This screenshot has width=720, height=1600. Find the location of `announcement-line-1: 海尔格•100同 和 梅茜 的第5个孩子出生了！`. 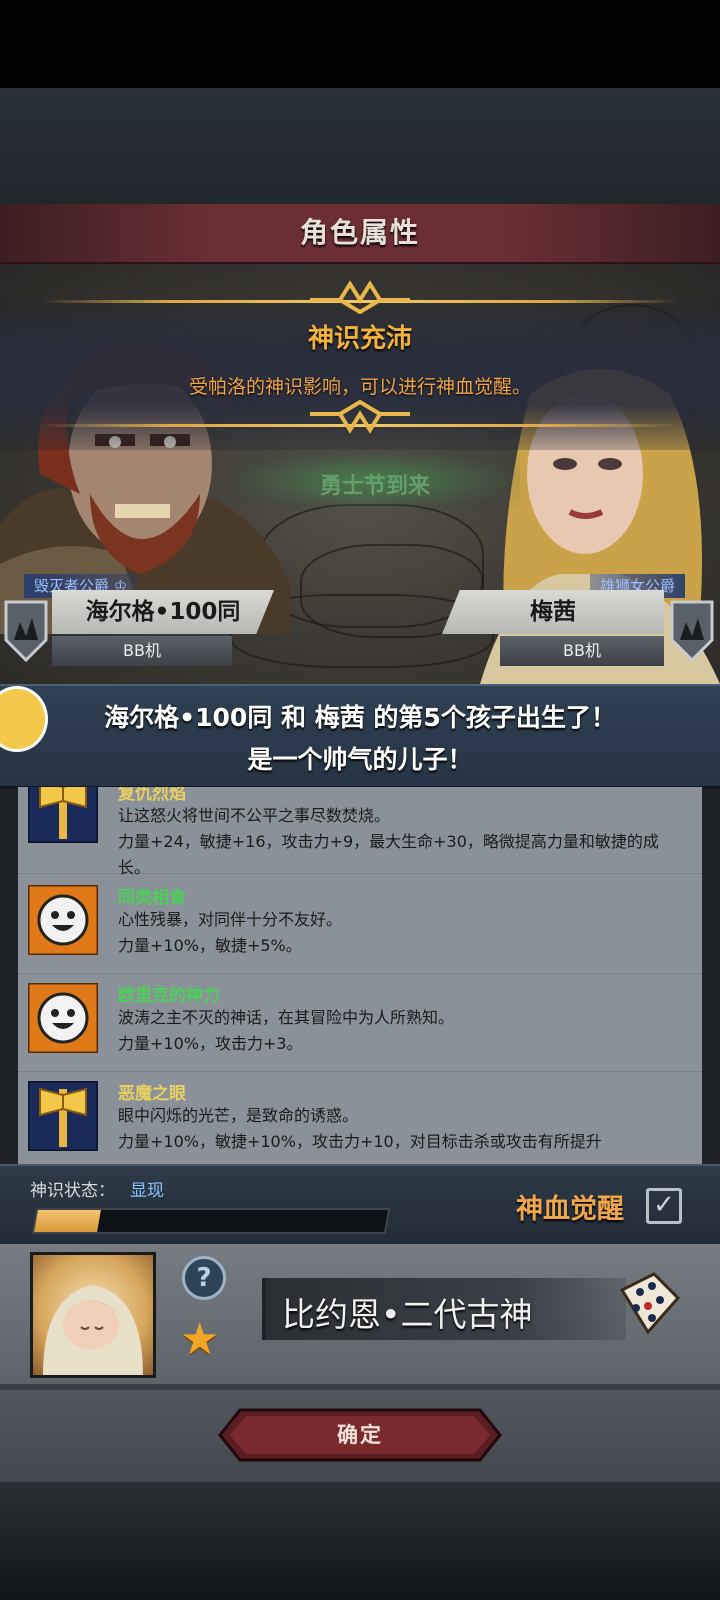

announcement-line-1: 海尔格•100同 和 梅茜 的第5个孩子出生了！ is located at coordinates (360, 717).